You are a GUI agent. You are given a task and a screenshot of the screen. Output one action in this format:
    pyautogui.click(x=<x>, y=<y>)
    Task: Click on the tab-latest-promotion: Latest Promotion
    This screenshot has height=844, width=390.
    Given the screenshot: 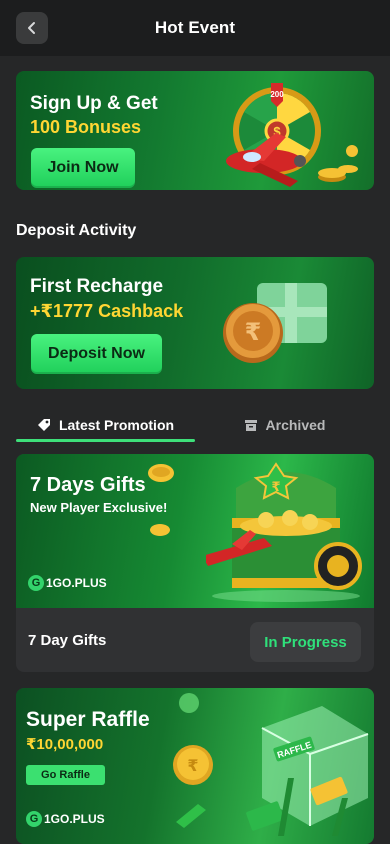 What is the action you would take?
    pyautogui.click(x=105, y=425)
    